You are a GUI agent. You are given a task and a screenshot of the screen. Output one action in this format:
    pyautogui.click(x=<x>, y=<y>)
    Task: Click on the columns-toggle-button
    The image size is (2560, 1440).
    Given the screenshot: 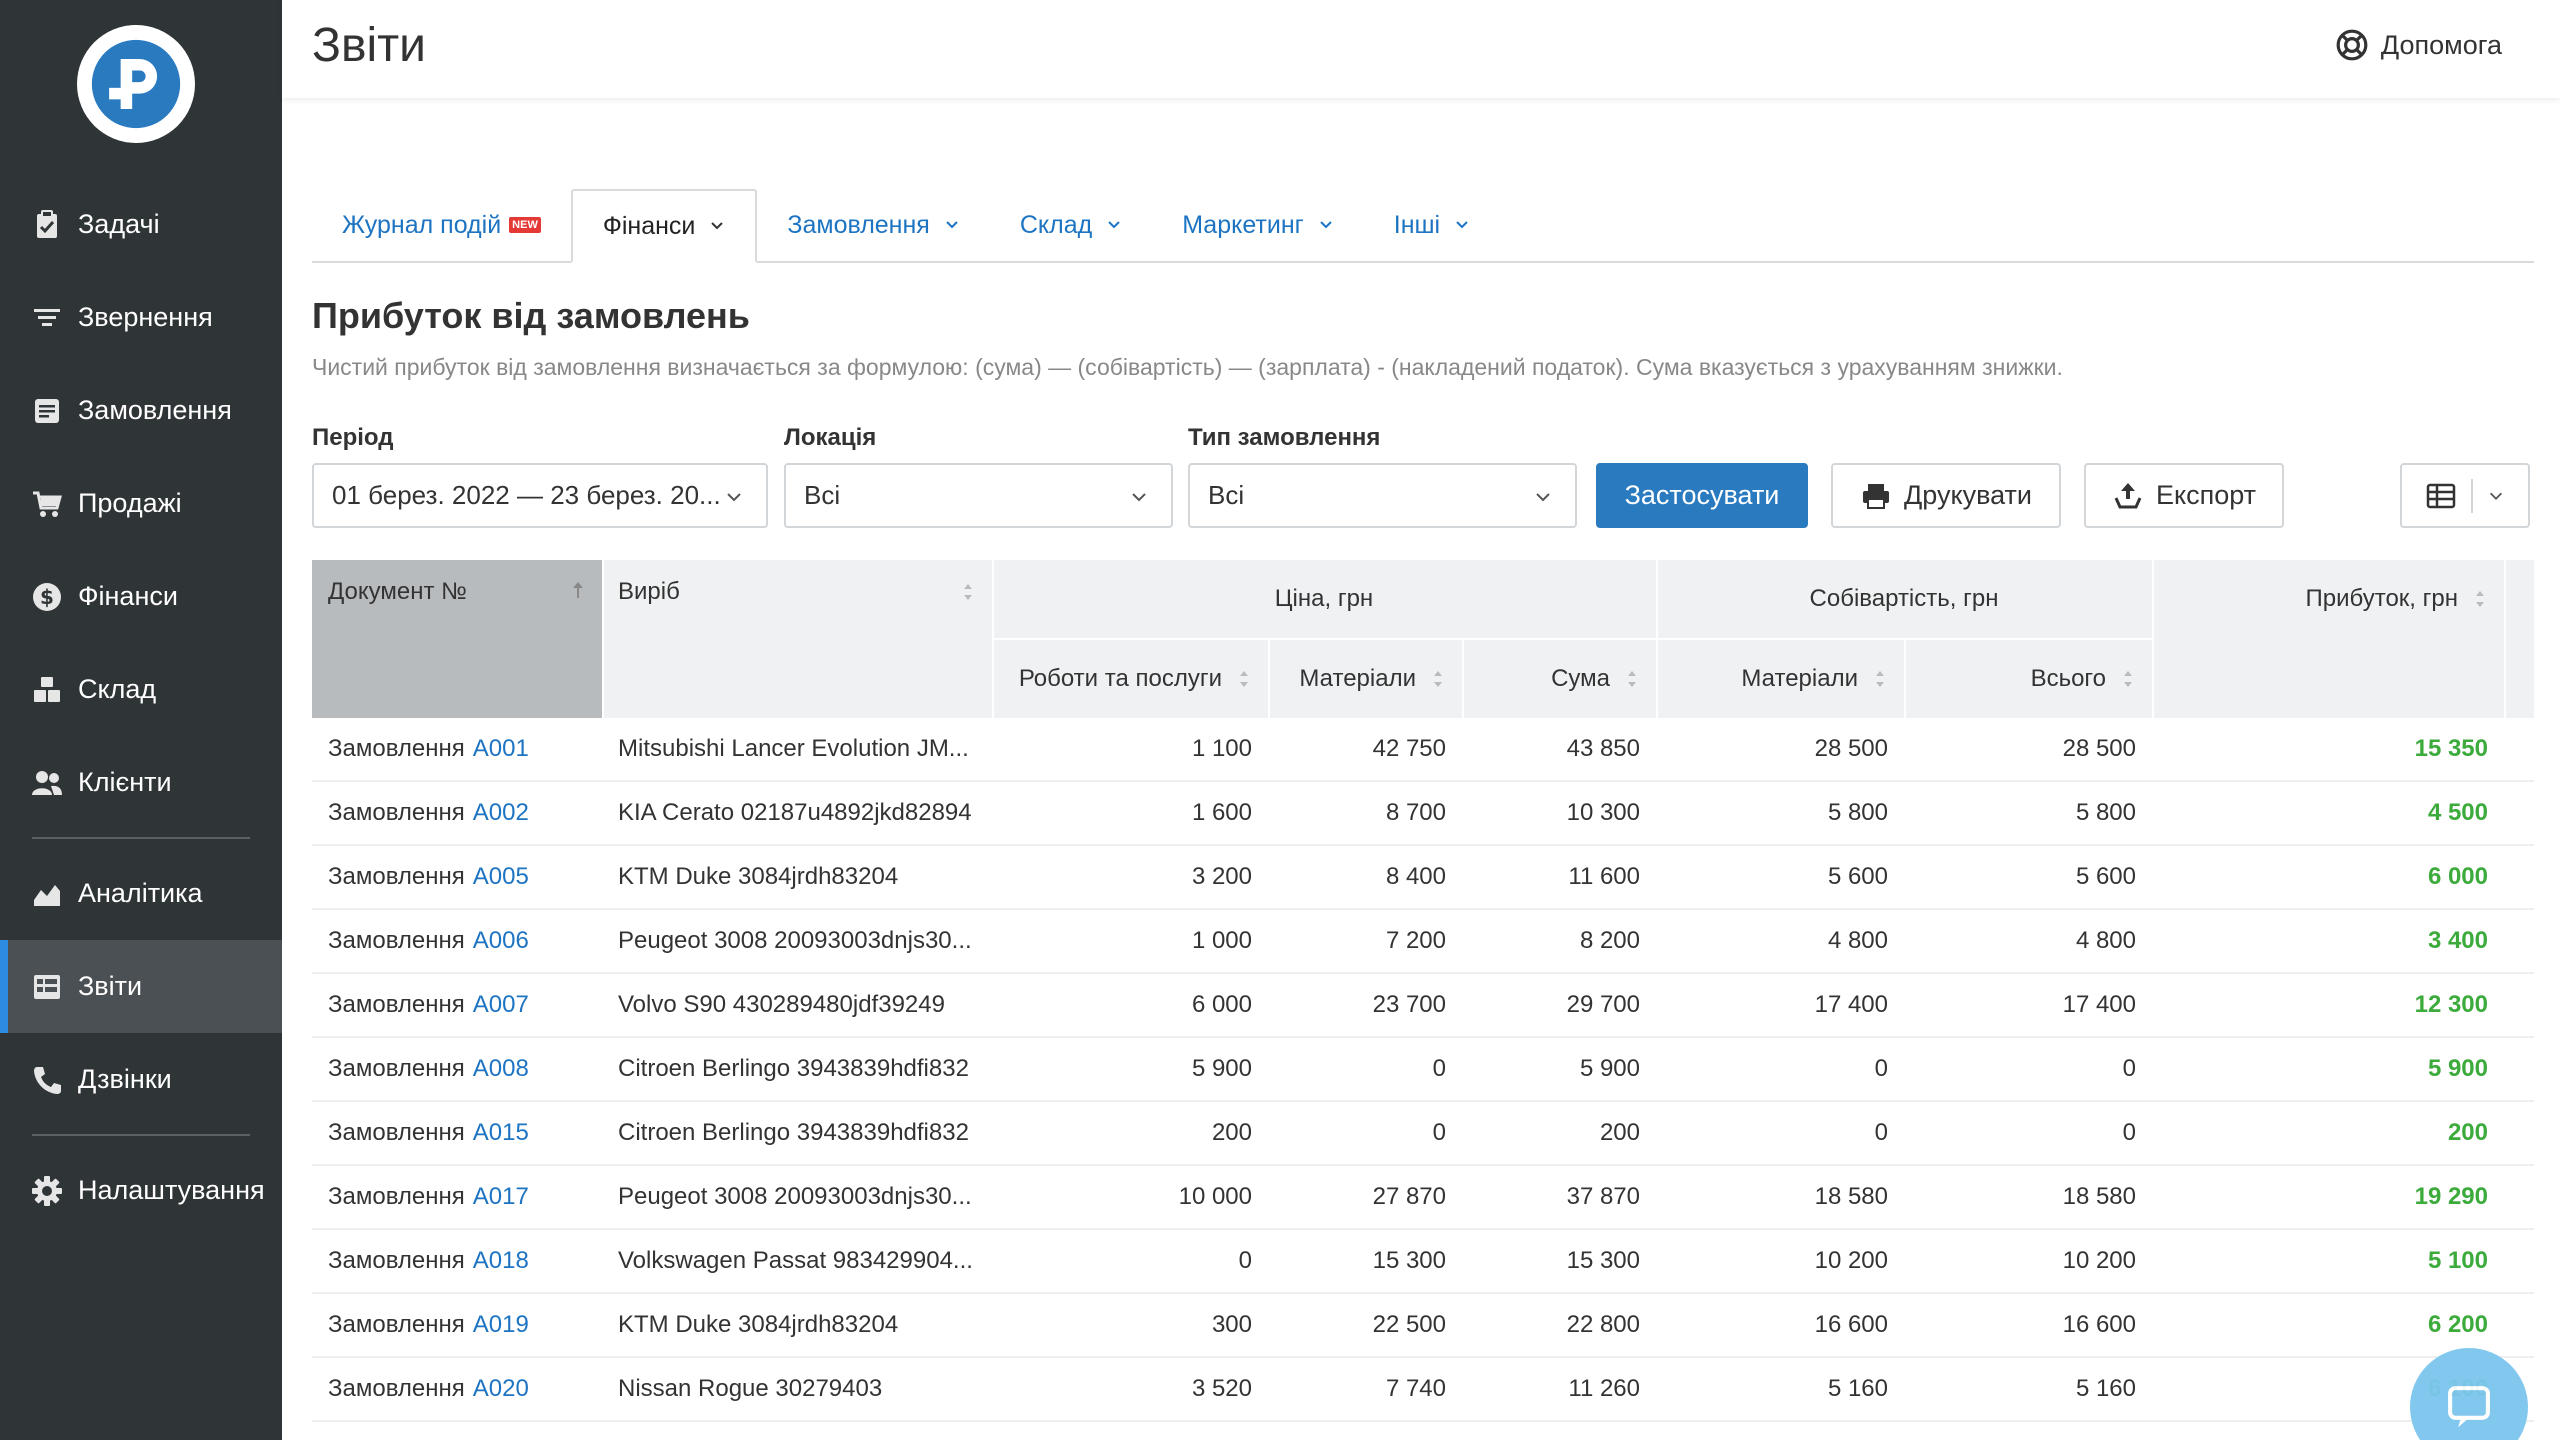 What is the action you would take?
    pyautogui.click(x=2465, y=495)
    